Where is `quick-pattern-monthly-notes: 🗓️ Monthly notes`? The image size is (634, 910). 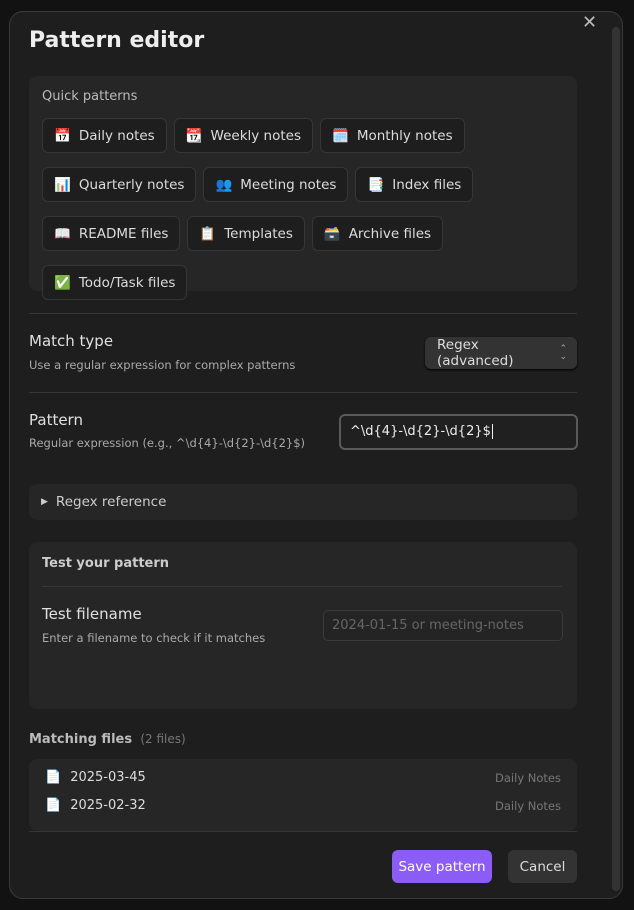 quick-pattern-monthly-notes: 🗓️ Monthly notes is located at coordinates (392, 135).